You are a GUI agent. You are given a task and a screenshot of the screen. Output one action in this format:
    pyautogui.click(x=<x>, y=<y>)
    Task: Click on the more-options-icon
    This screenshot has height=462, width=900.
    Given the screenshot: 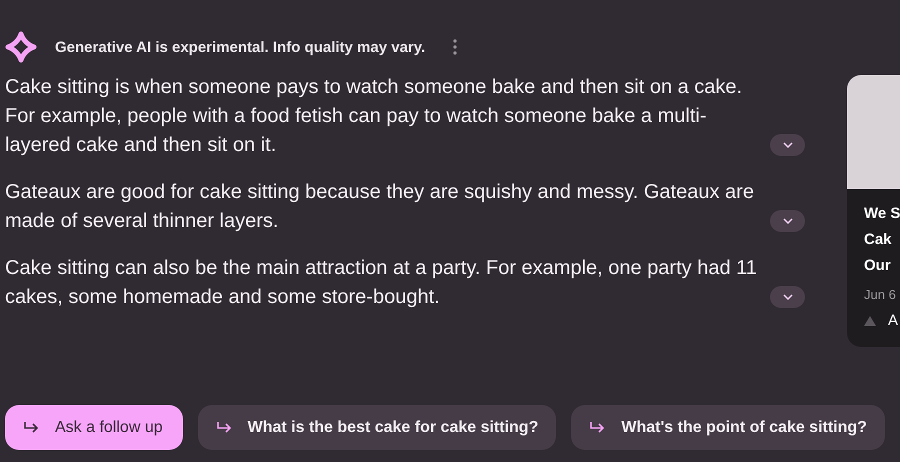 What is the action you would take?
    pyautogui.click(x=455, y=47)
    